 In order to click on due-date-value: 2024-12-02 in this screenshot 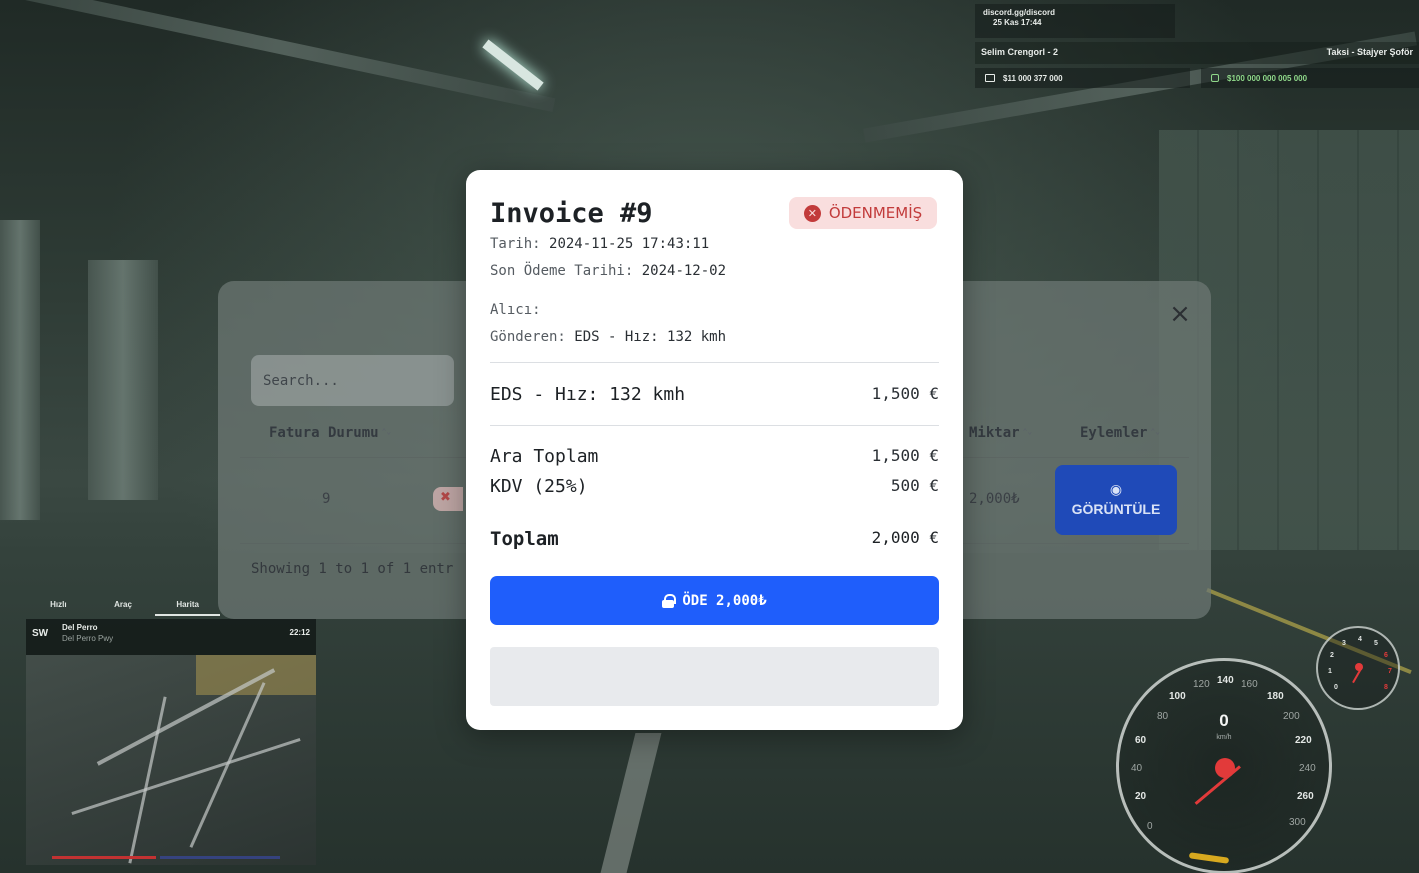, I will do `click(684, 271)`.